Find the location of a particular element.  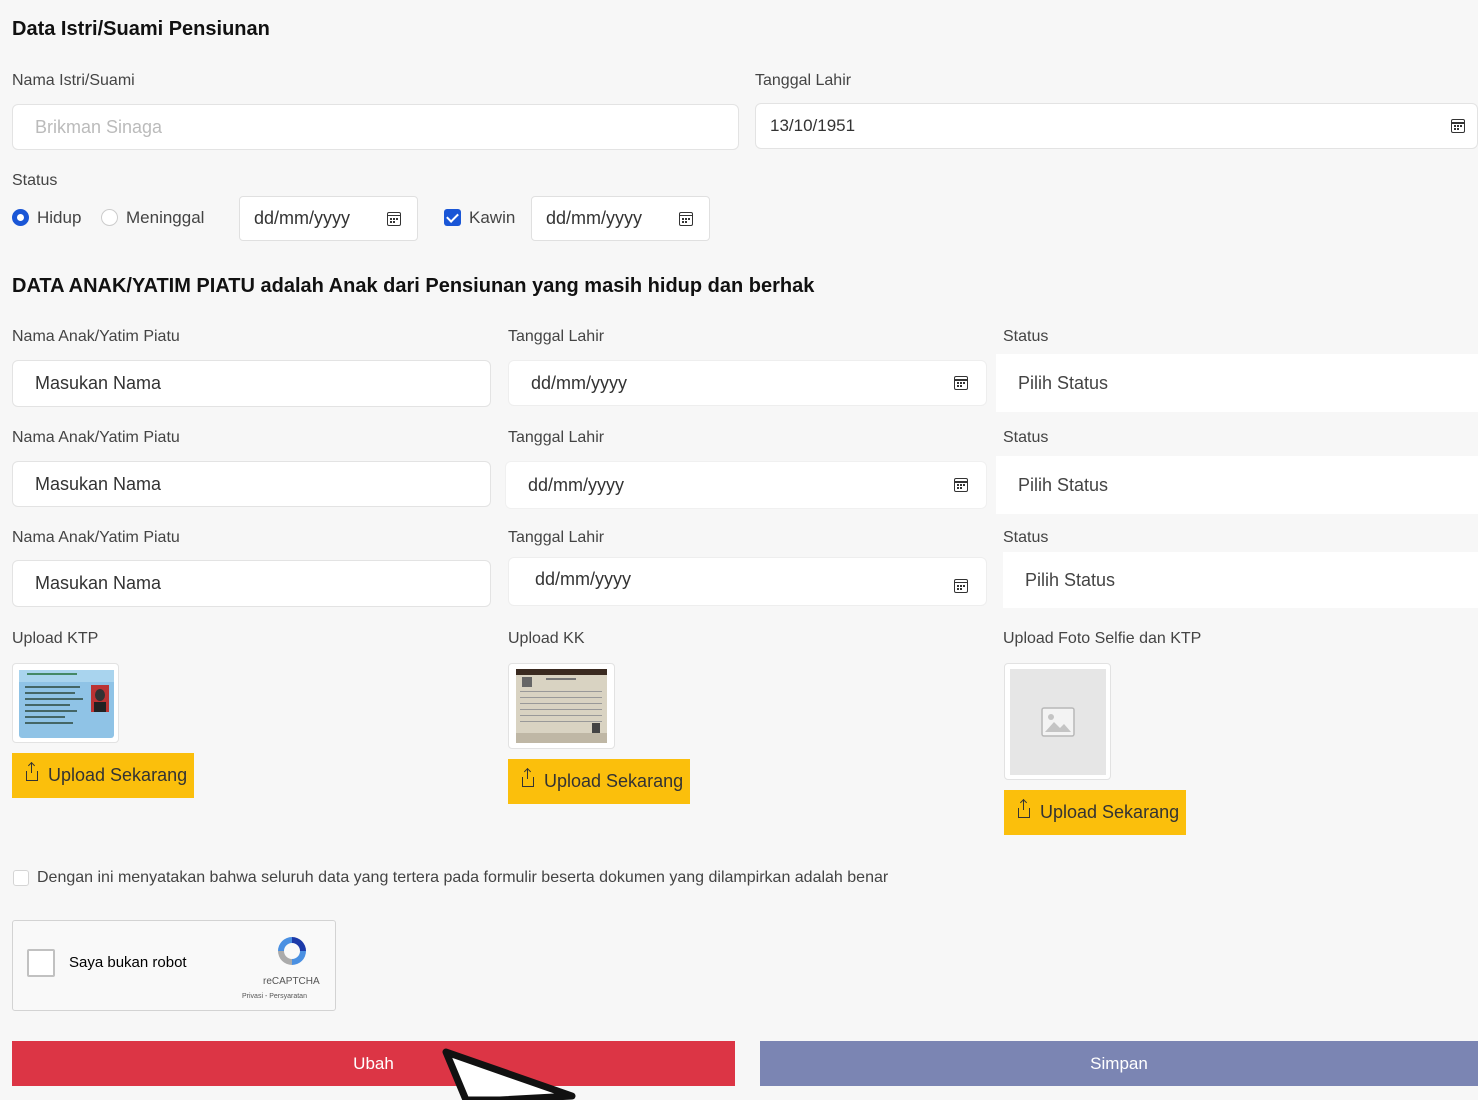

image-placeholder is located at coordinates (1058, 722).